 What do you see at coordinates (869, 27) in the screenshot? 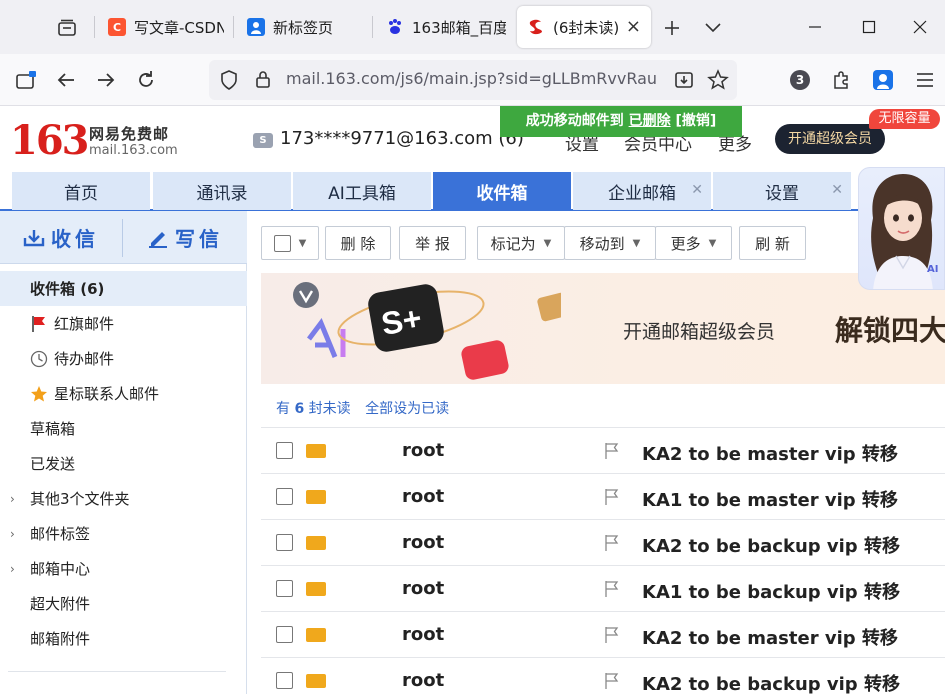
I see `maximize-window-button` at bounding box center [869, 27].